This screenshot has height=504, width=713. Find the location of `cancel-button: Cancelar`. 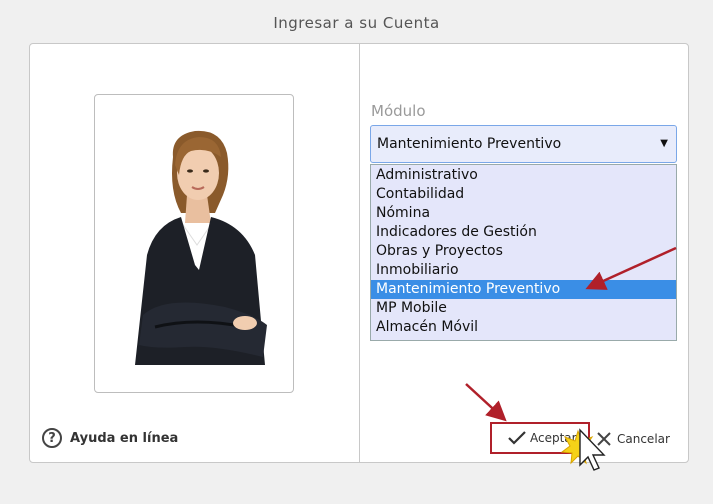

cancel-button: Cancelar is located at coordinates (633, 439).